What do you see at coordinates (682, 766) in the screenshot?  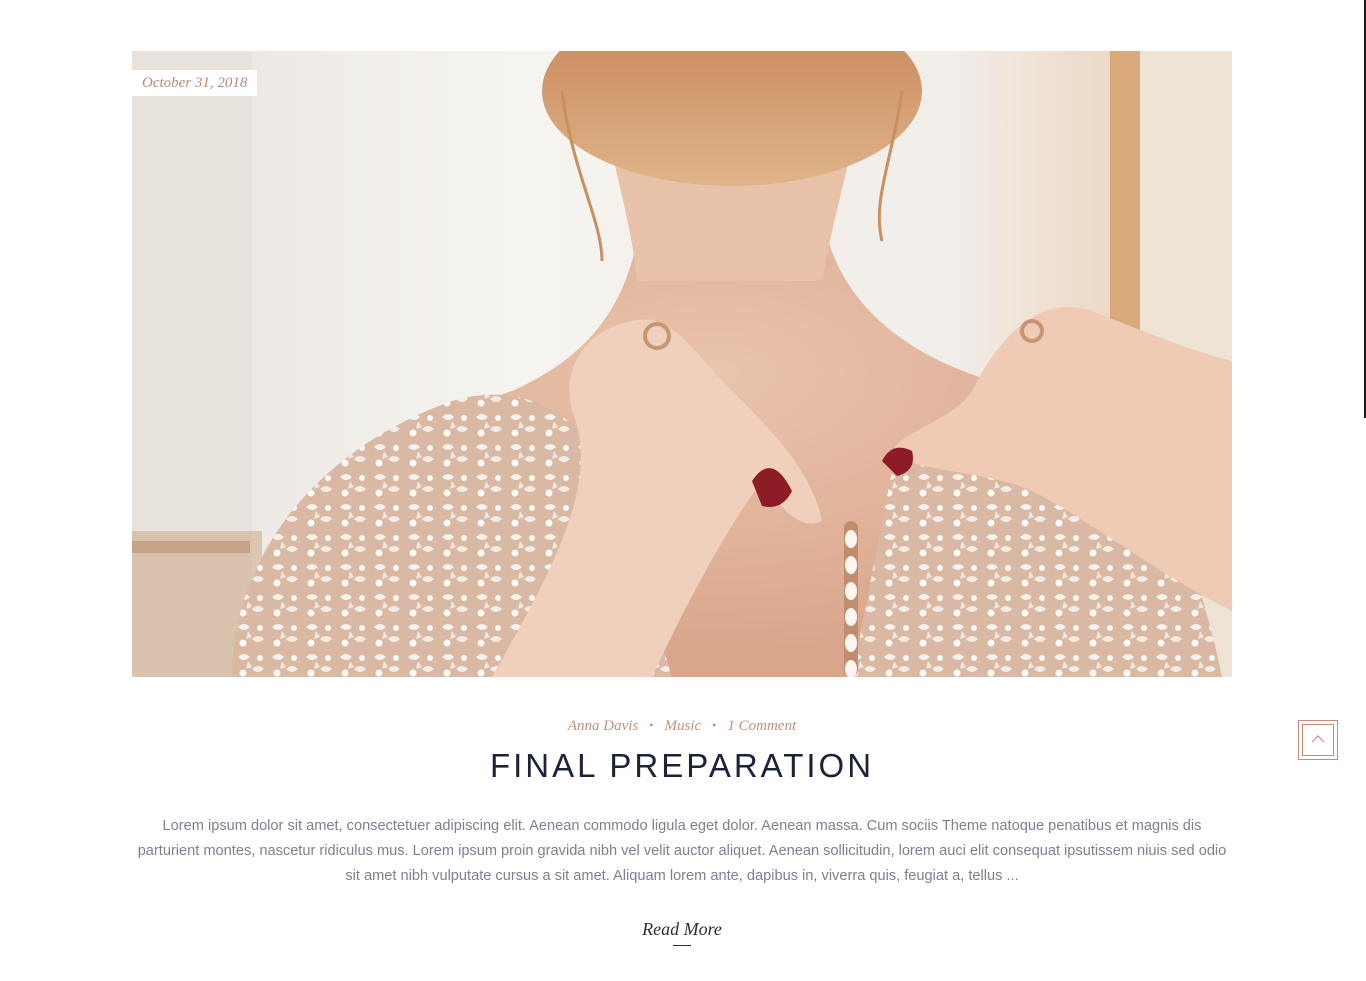 I see `post-title: FINAL PREPARATION` at bounding box center [682, 766].